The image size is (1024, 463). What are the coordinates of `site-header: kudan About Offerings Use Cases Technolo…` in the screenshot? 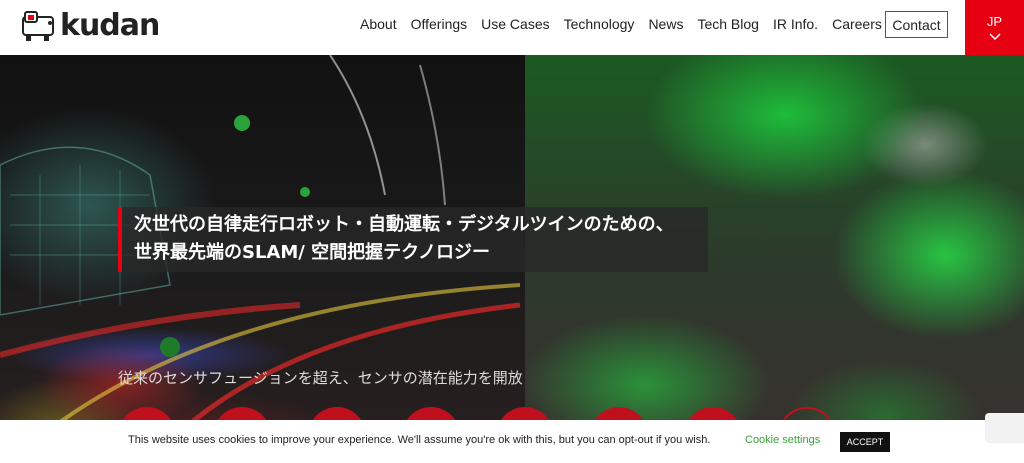 It's located at (512, 27).